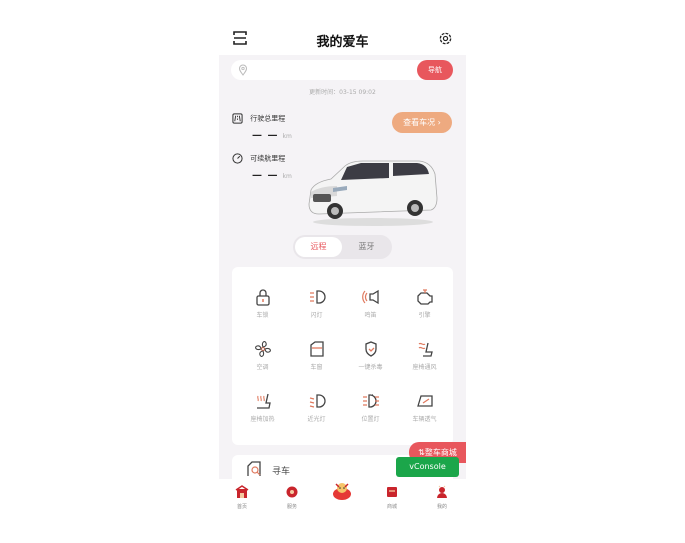  I want to click on connection-mode-toggle: 远程 蓝牙, so click(342, 247).